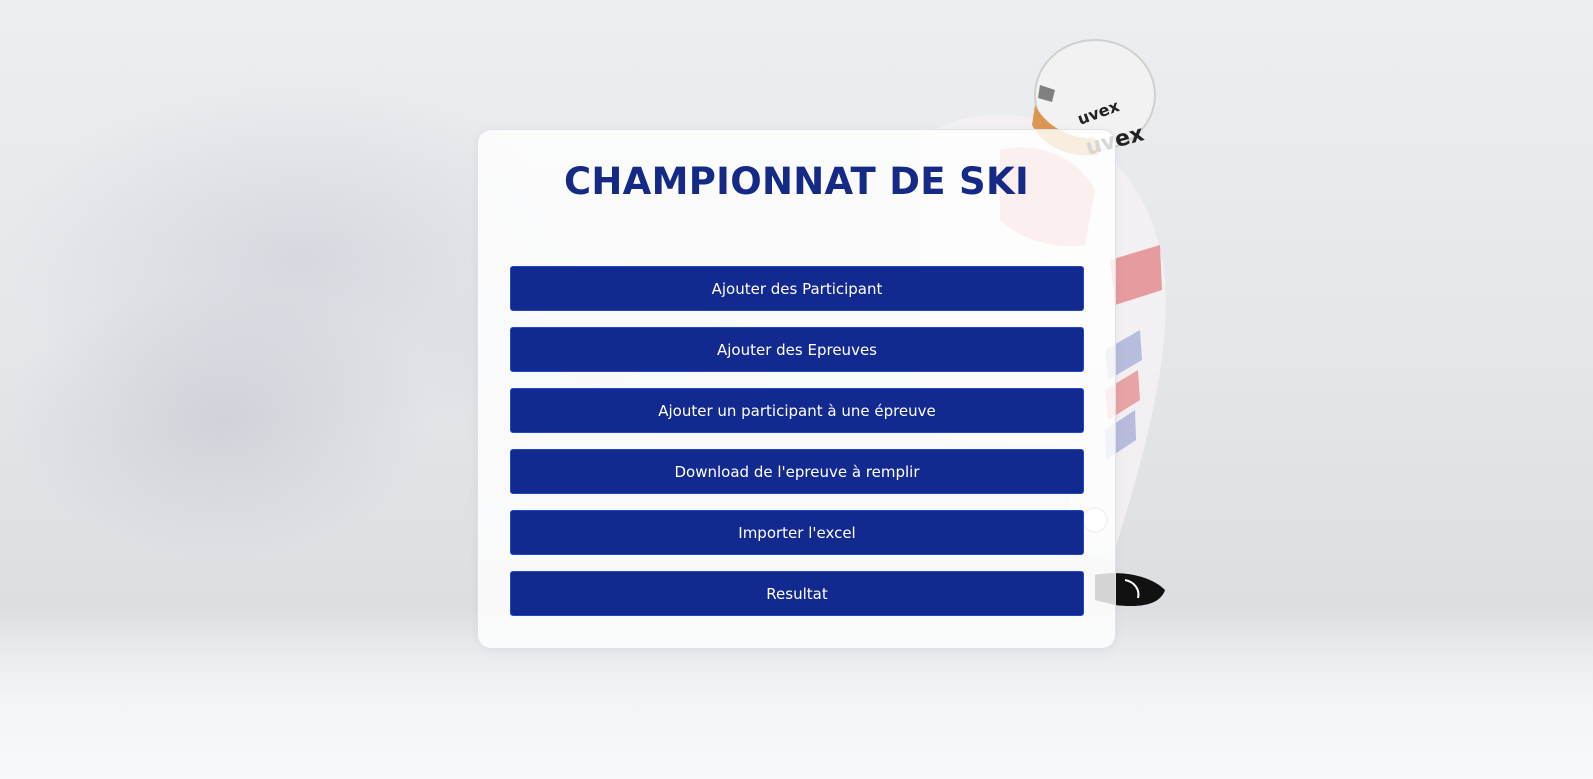 The height and width of the screenshot is (779, 1593). What do you see at coordinates (796, 181) in the screenshot?
I see `page-title: CHAMPIONNAT DE SKI` at bounding box center [796, 181].